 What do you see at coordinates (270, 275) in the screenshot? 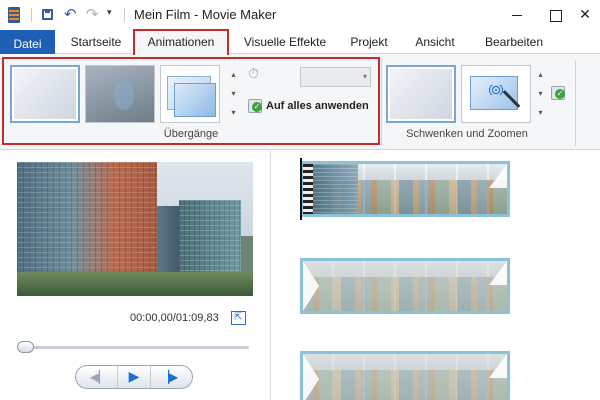
I see `pane-divider` at bounding box center [270, 275].